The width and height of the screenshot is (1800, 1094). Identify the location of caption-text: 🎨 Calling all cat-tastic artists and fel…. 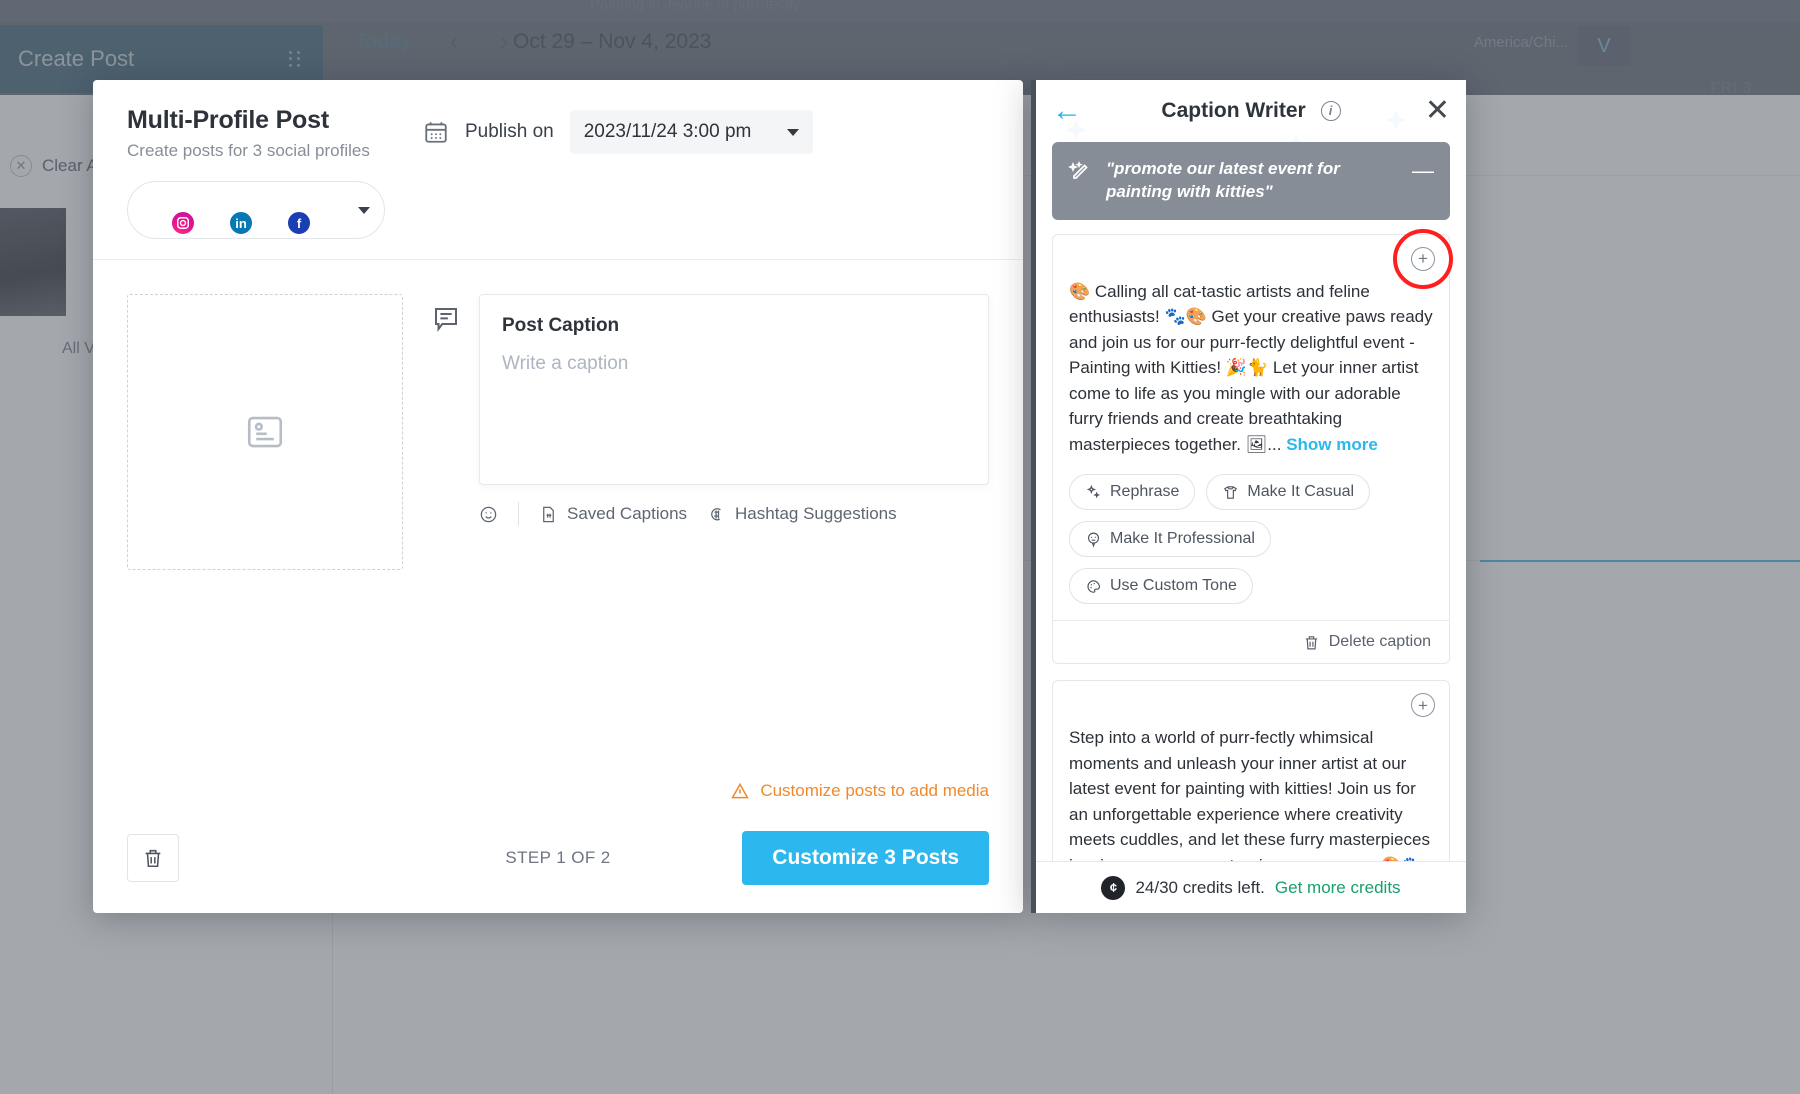
(1251, 368).